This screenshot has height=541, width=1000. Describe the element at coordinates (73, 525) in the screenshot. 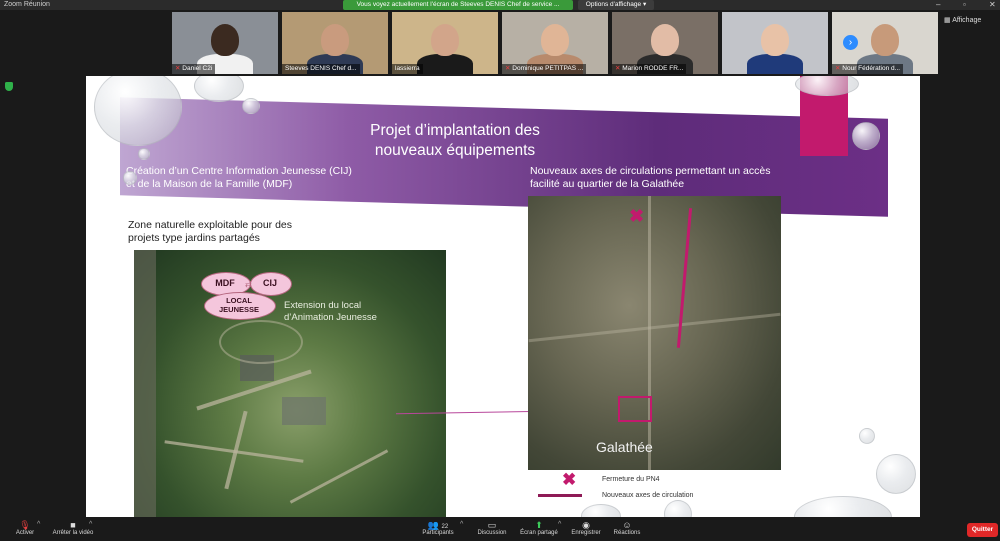

I see `video-camera-icon: ■` at that location.